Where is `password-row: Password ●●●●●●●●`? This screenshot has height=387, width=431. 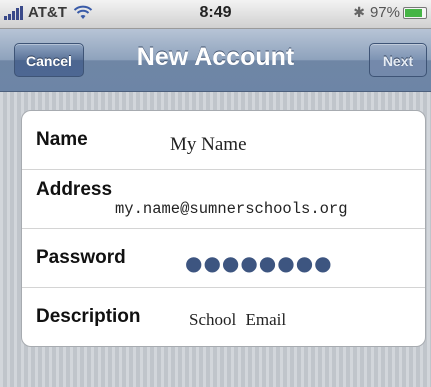
password-row: Password ●●●●●●●● is located at coordinates (223, 258).